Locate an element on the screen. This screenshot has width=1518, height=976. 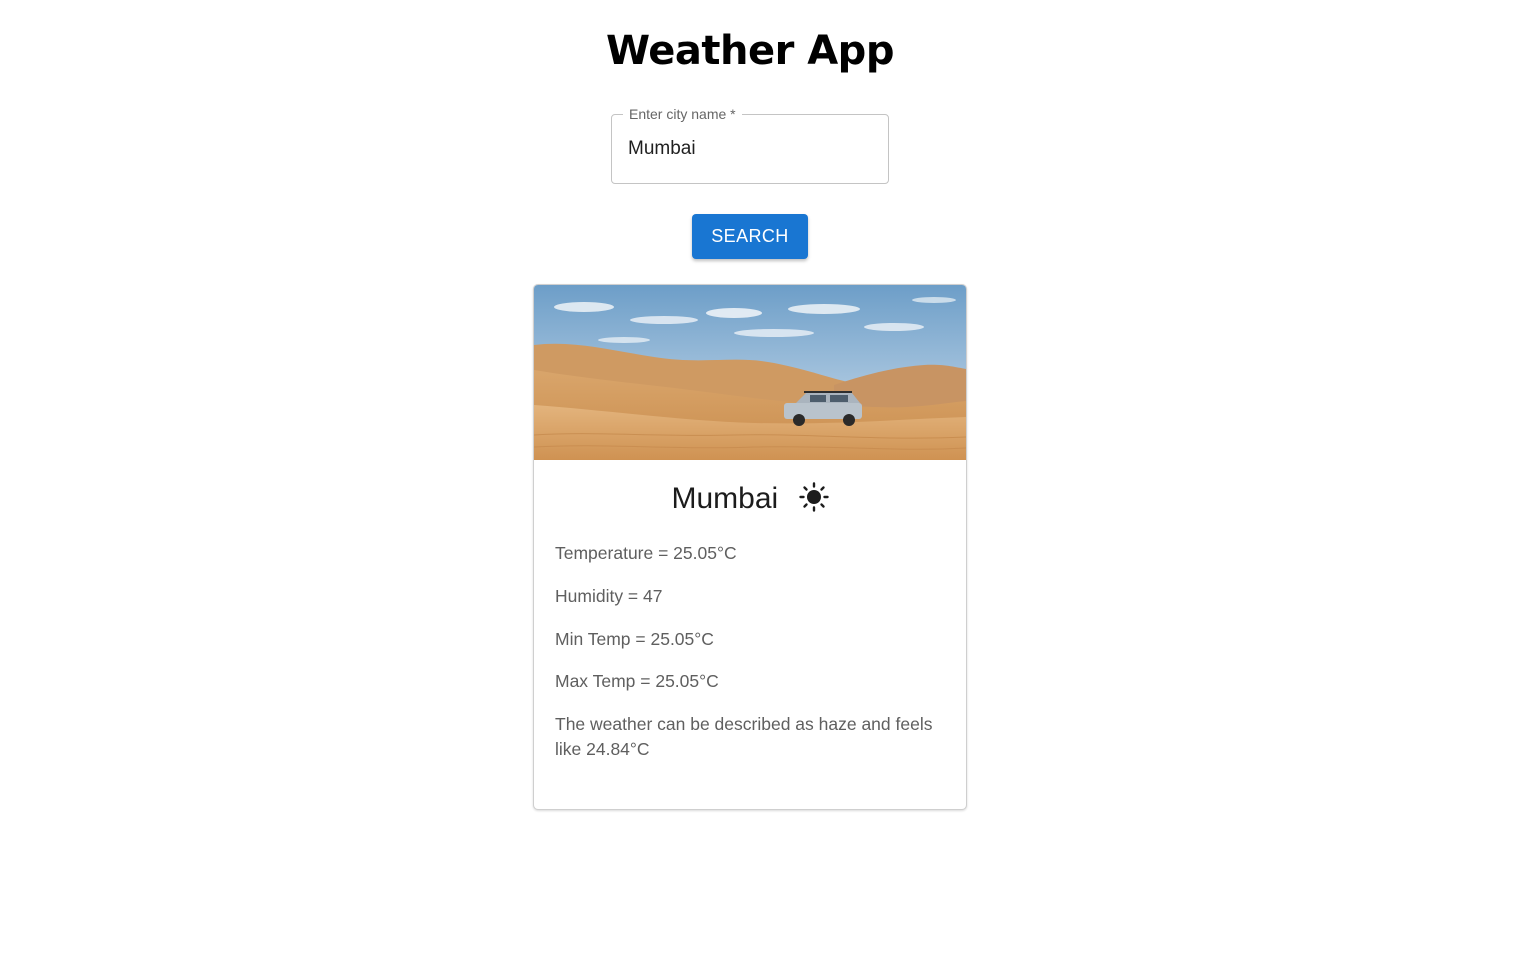
sun-icon is located at coordinates (813, 501).